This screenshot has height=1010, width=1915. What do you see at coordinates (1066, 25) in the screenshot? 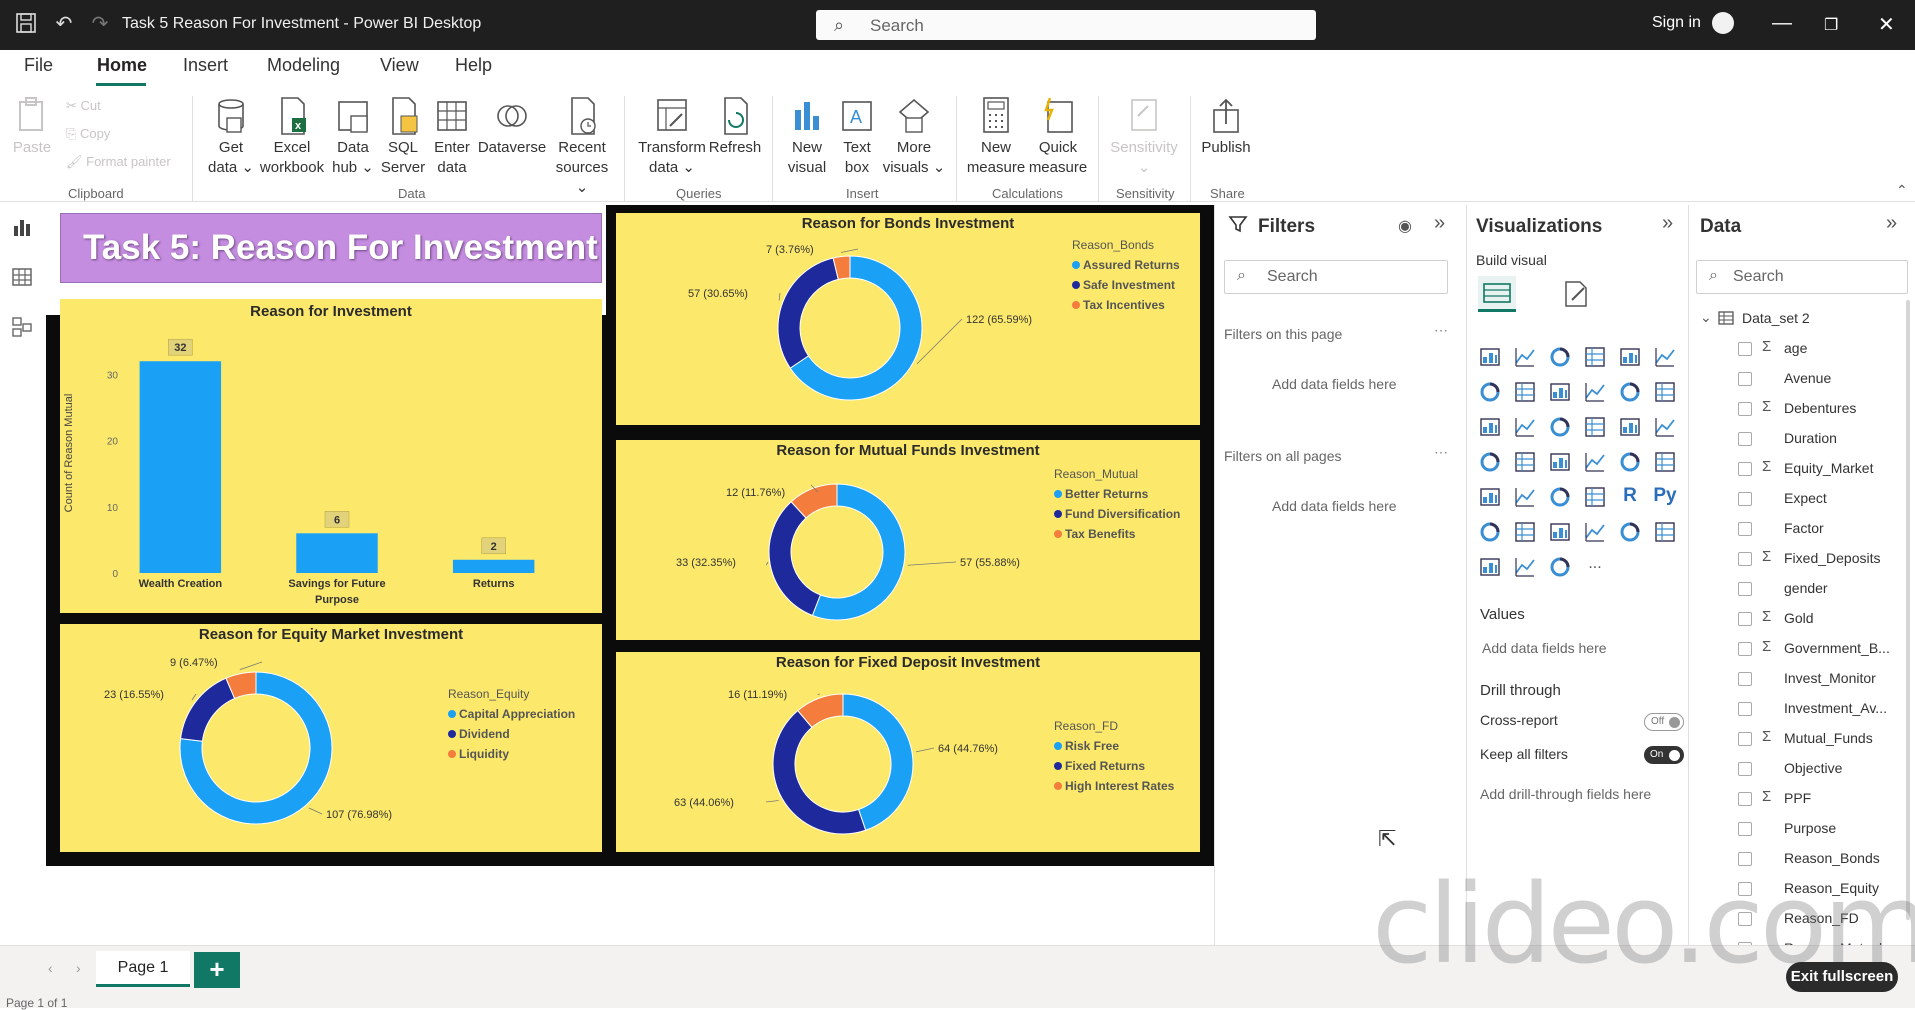
I see `search-input: ⌕ Search` at bounding box center [1066, 25].